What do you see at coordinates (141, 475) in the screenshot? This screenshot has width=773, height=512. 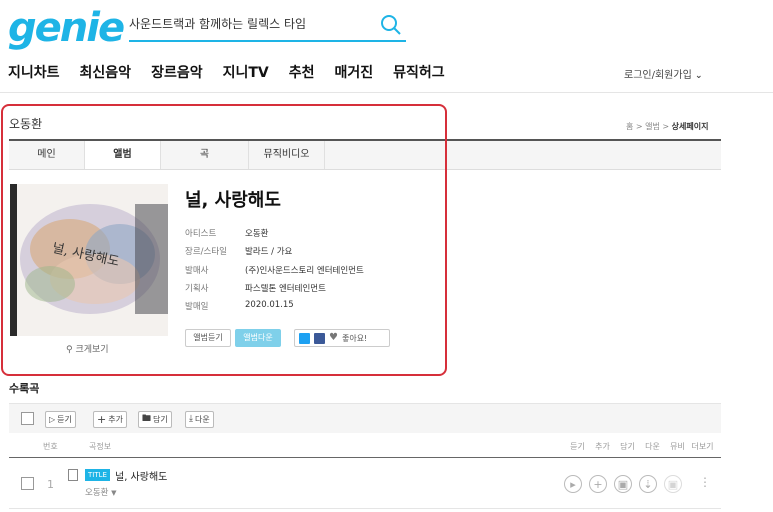 I see `track-title: 널, 사랑해도` at bounding box center [141, 475].